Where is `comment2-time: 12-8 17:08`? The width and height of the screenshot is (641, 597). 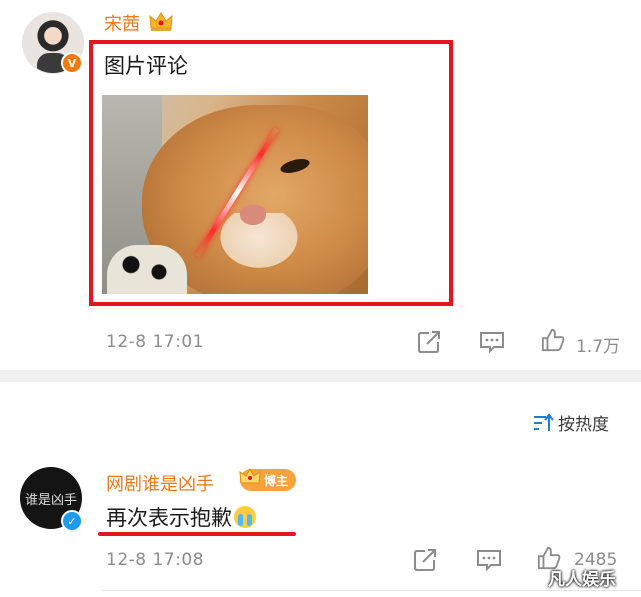
comment2-time: 12-8 17:08 is located at coordinates (155, 560).